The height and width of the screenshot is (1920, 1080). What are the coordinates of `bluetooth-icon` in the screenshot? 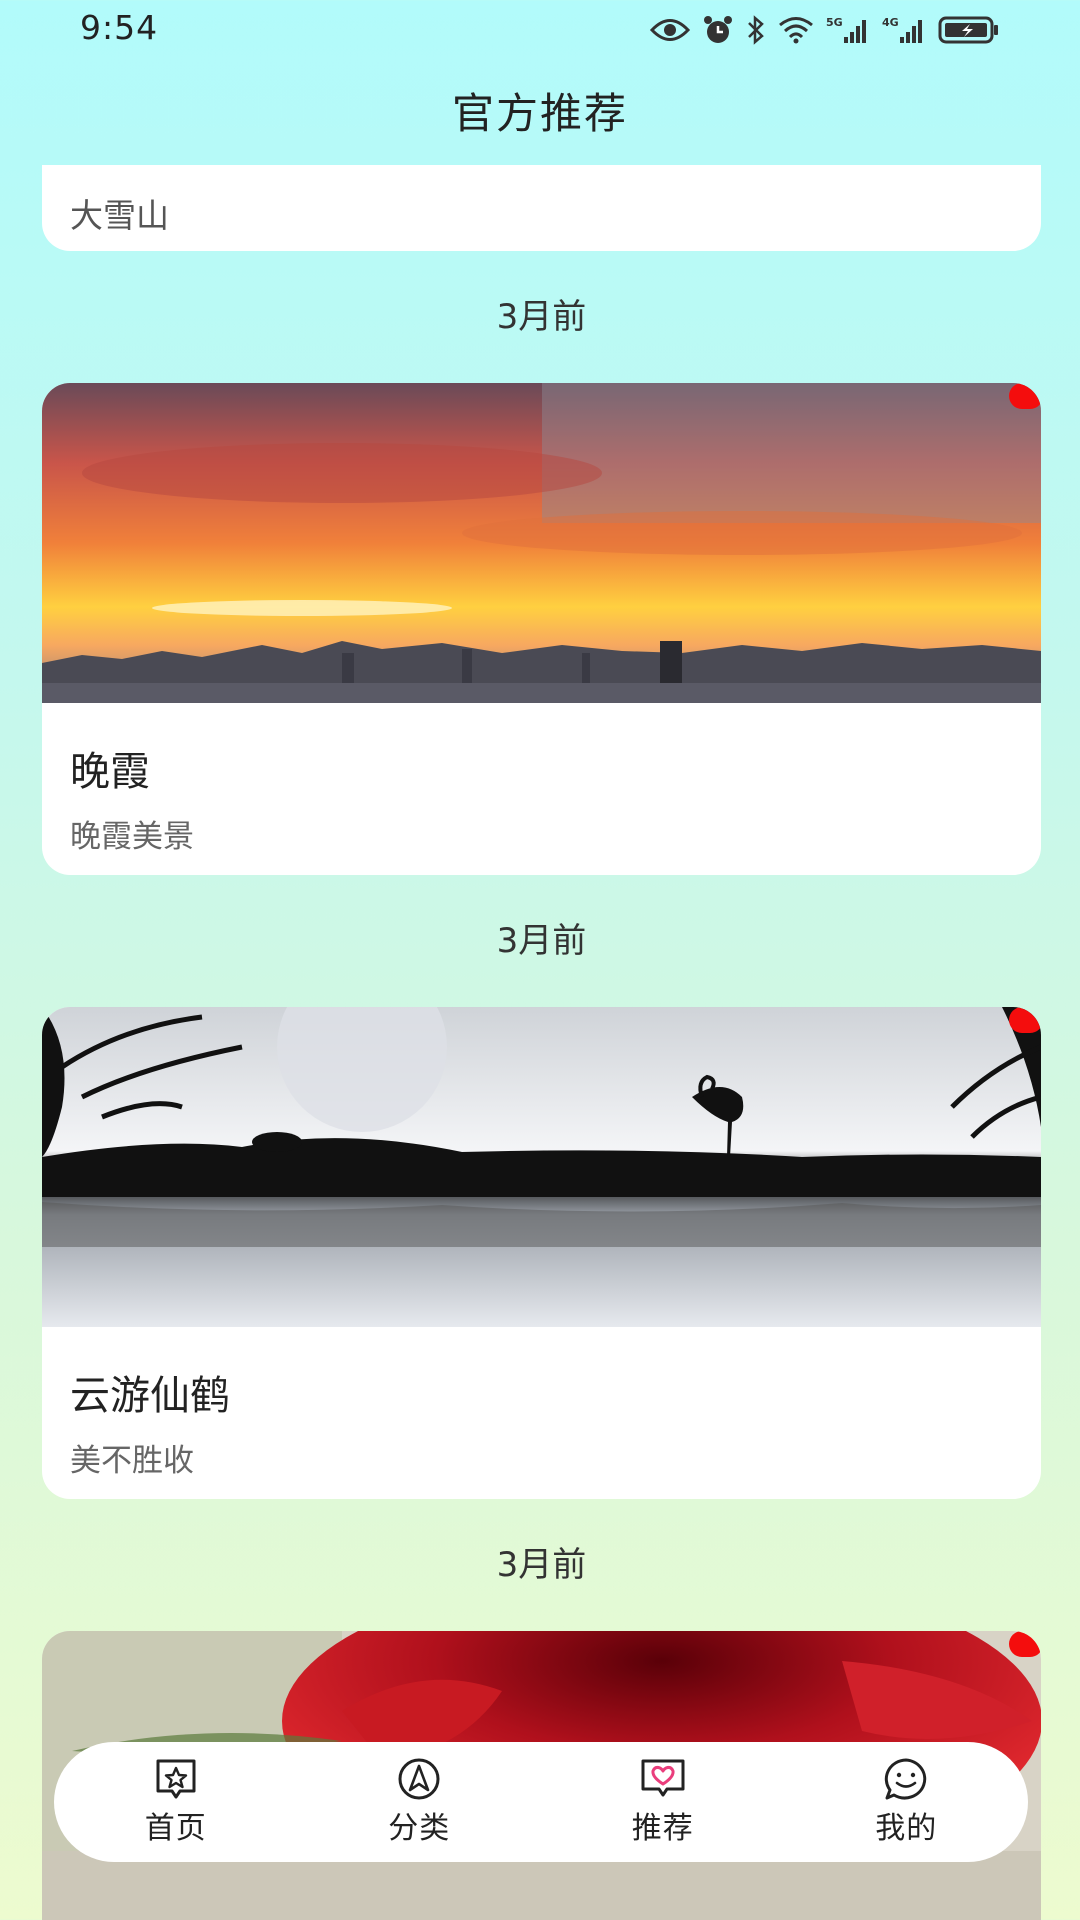 It's located at (756, 30).